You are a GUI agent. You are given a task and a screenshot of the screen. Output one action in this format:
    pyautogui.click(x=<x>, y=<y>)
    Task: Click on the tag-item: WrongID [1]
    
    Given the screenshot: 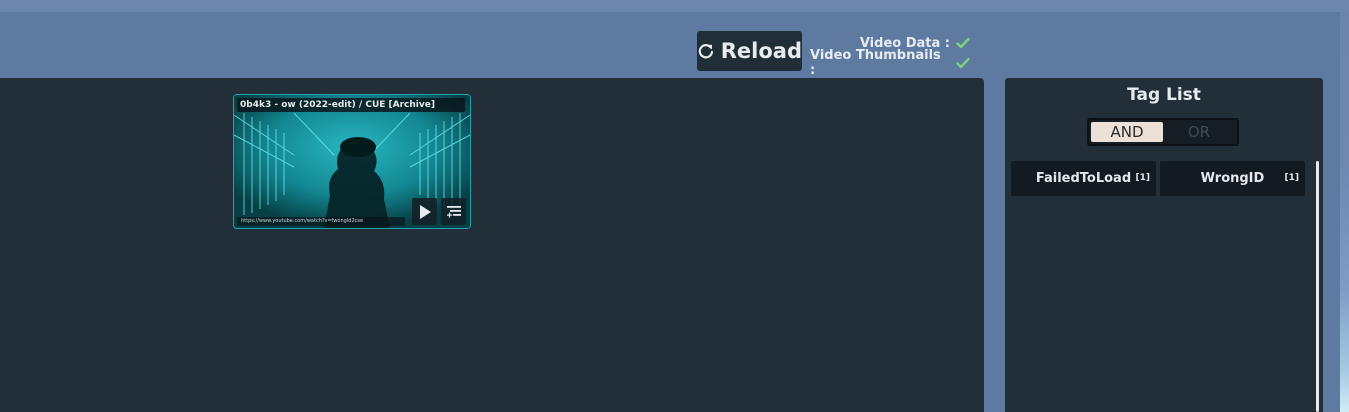 What is the action you would take?
    pyautogui.click(x=1232, y=178)
    